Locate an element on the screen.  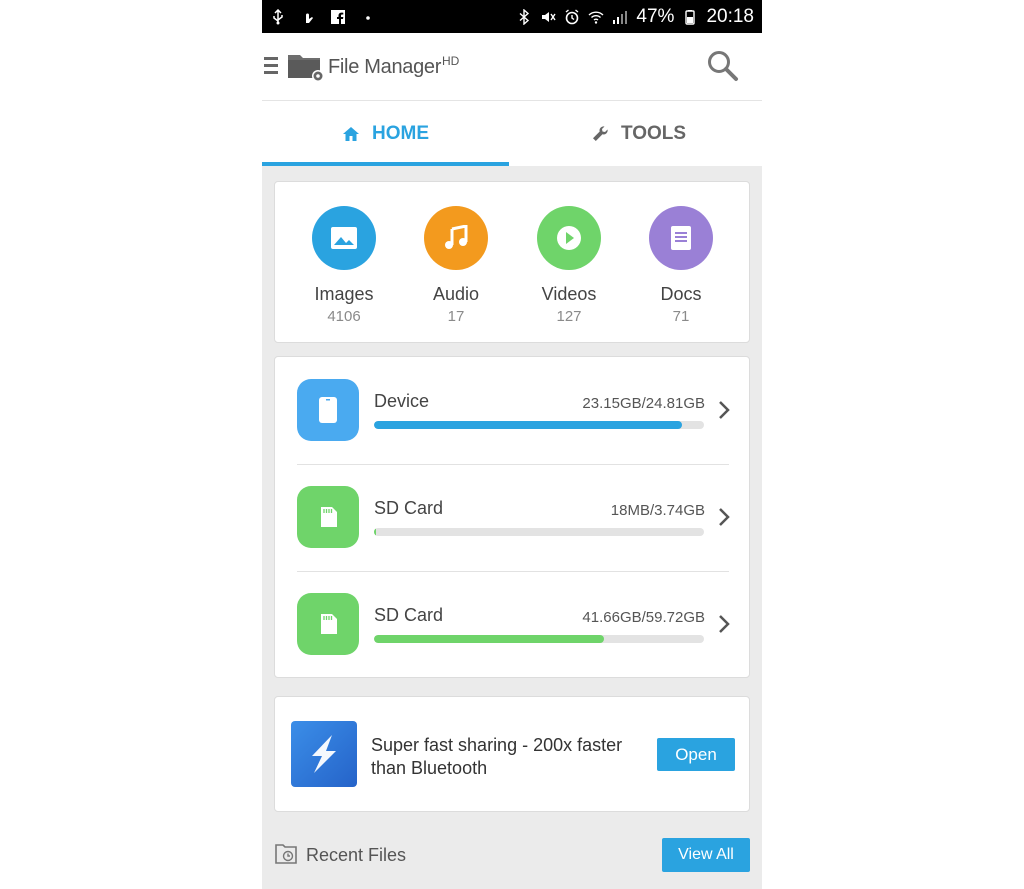
app-title-suffix: HD is located at coordinates (451, 61).